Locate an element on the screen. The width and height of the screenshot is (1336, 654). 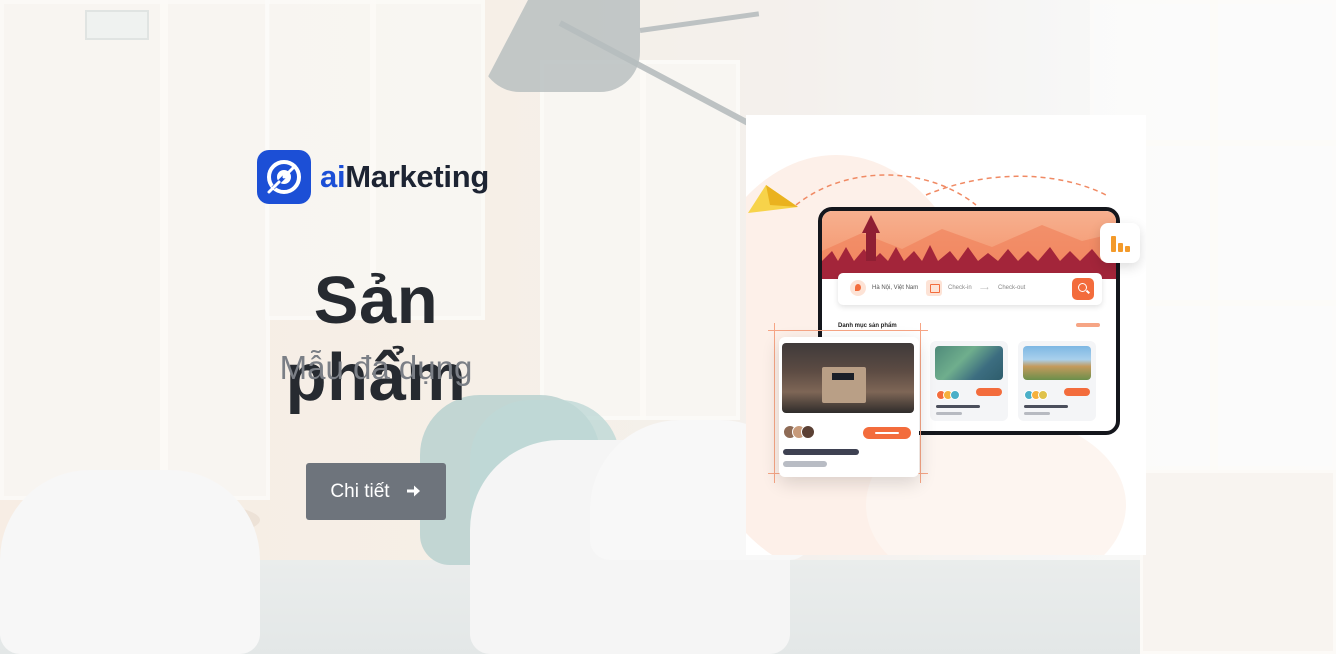
search-location: Hà Nội, Việt Nam is located at coordinates (895, 288).